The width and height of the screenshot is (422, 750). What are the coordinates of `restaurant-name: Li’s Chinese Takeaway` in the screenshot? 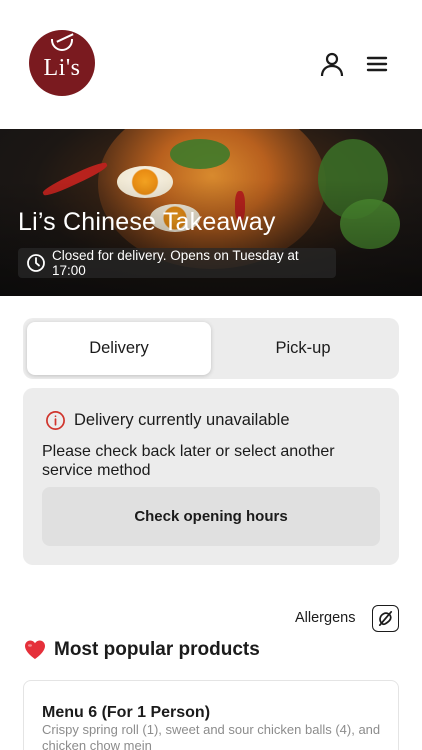 It's located at (147, 222).